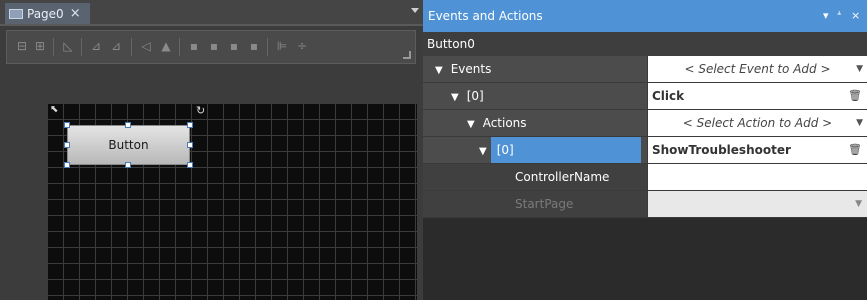  What do you see at coordinates (214, 46) in the screenshot?
I see `bring-forward-icon: ▪` at bounding box center [214, 46].